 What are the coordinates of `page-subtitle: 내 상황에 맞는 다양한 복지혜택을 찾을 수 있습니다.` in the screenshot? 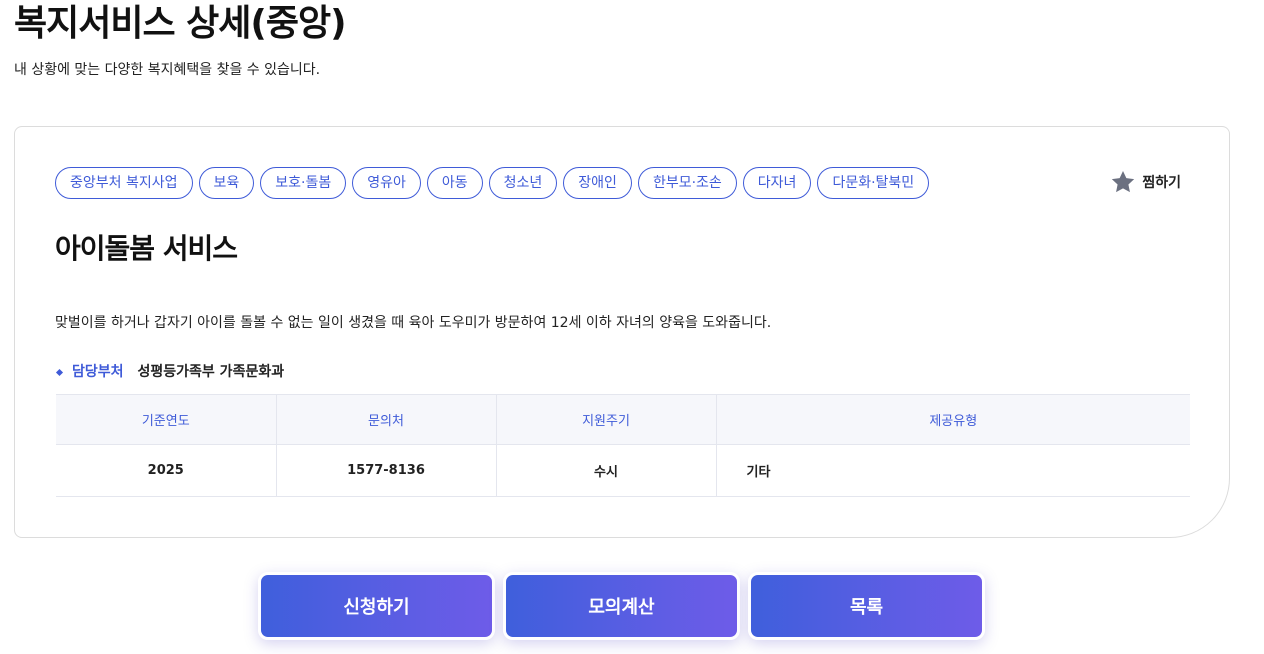 It's located at (167, 70).